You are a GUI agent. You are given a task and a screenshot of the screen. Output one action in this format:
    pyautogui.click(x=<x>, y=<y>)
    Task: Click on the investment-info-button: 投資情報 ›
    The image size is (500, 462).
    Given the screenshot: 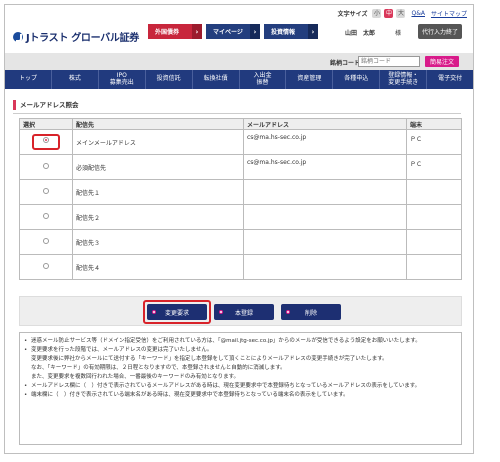 What is the action you would take?
    pyautogui.click(x=291, y=31)
    